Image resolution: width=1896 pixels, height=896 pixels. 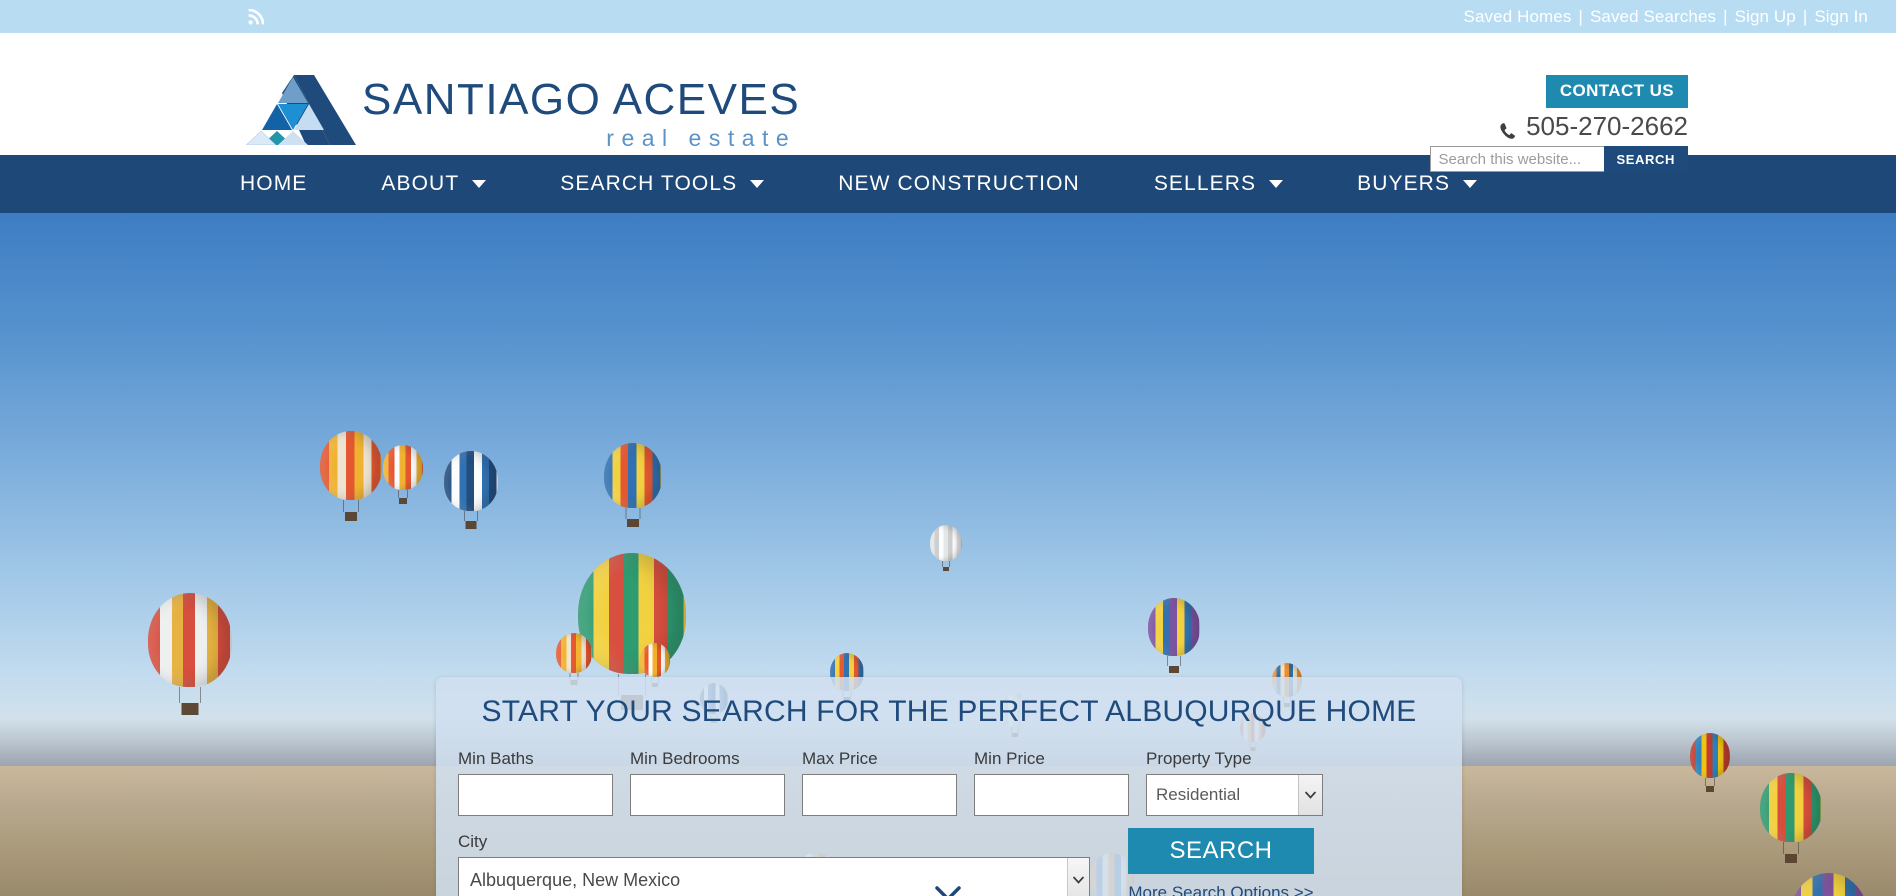 I want to click on link-sign-in: Sign In, so click(x=1841, y=17).